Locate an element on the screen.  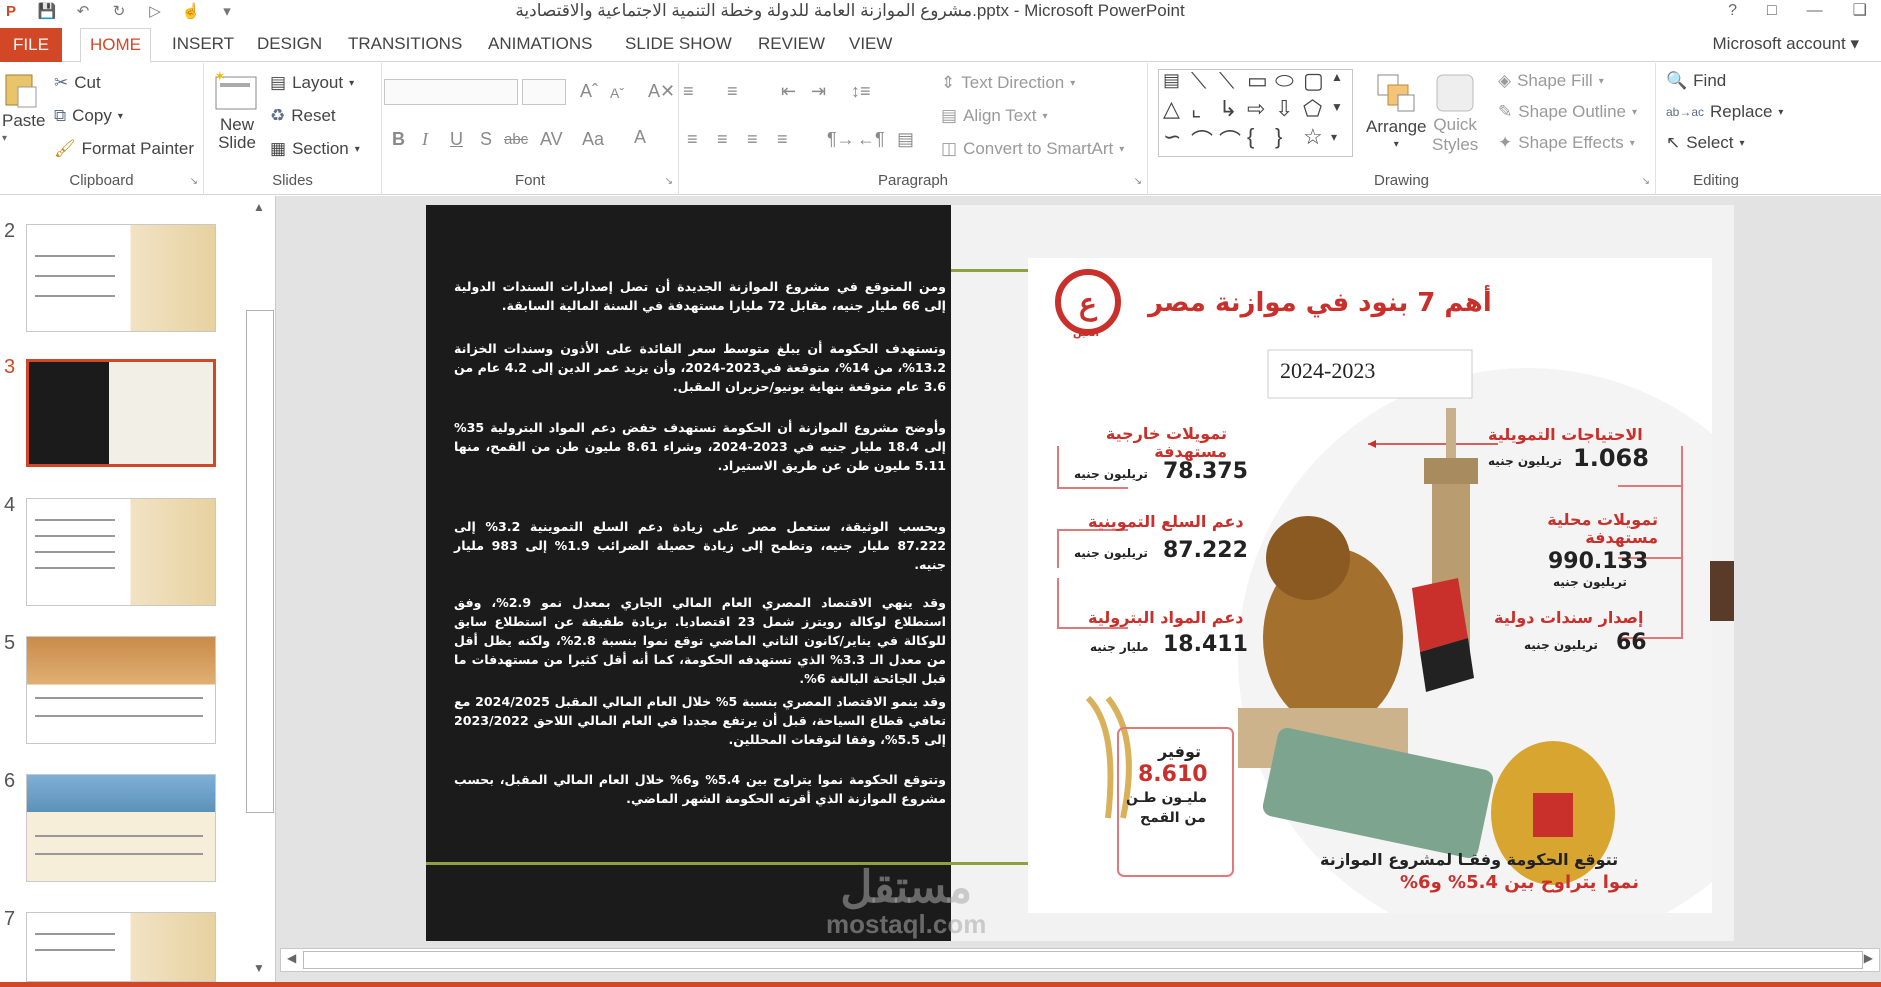
customize-qat-icon: ▾ is located at coordinates (227, 11).